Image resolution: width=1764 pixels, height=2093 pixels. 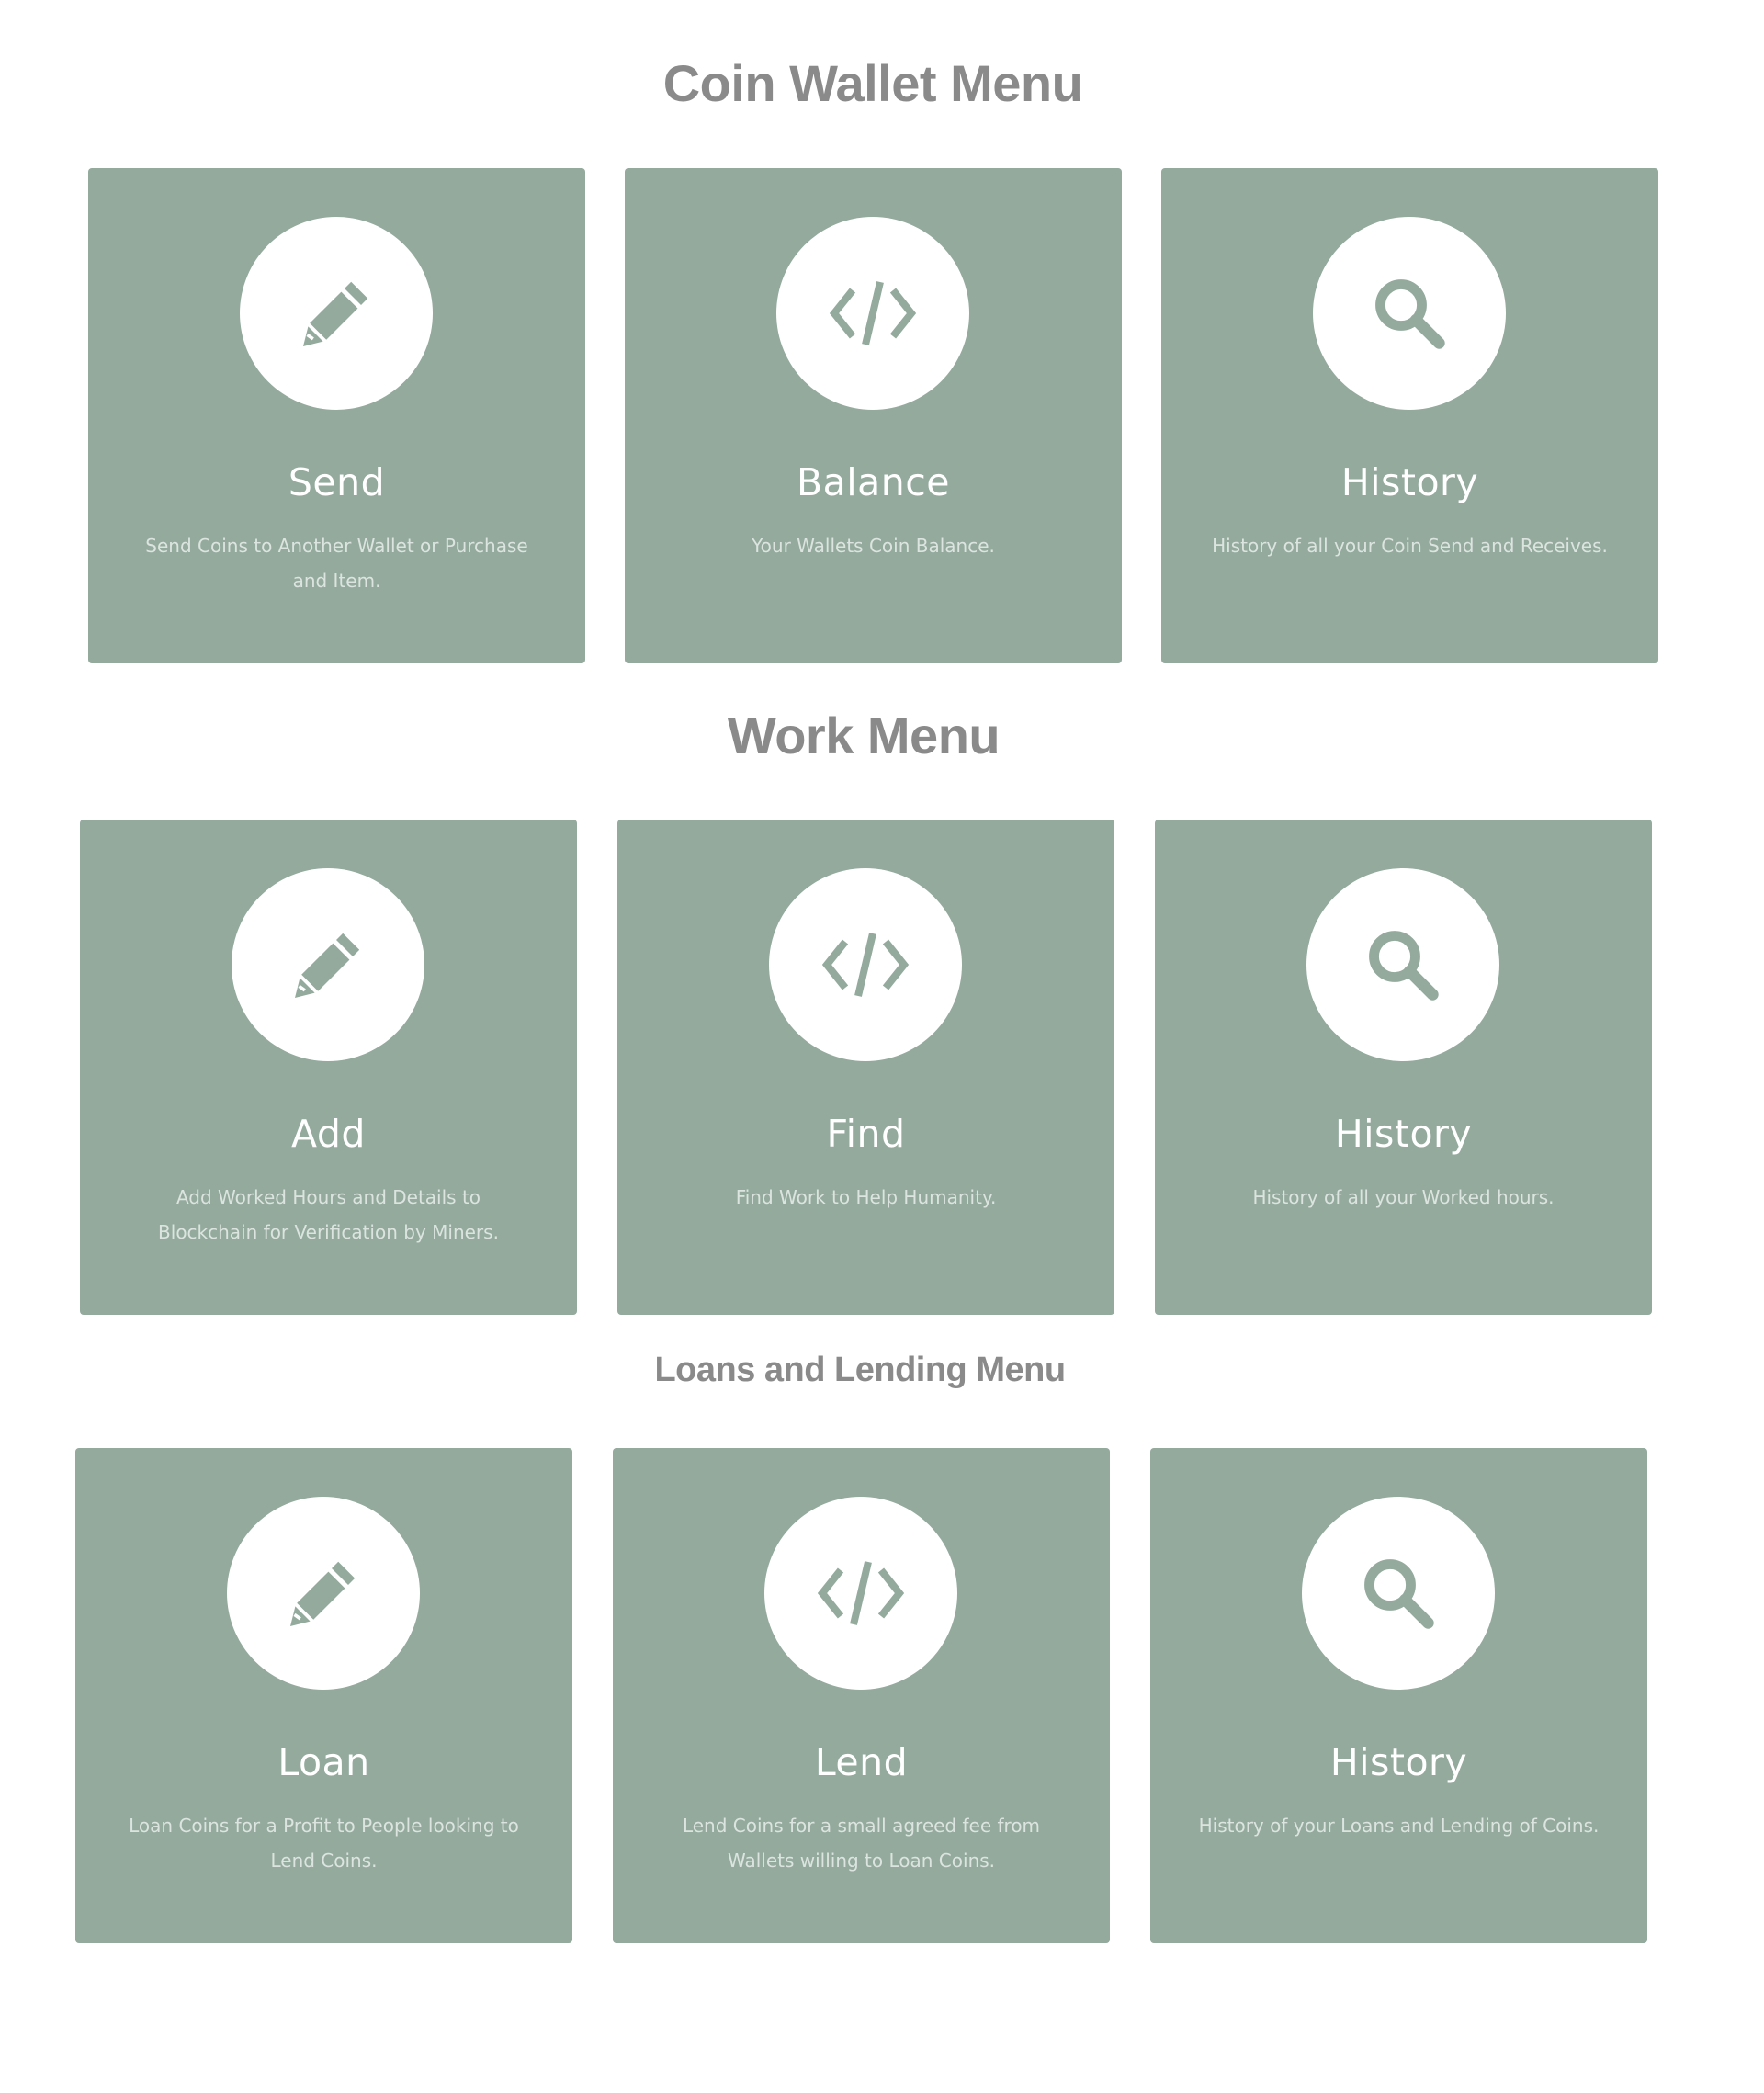 What do you see at coordinates (337, 482) in the screenshot?
I see `card-title: Send` at bounding box center [337, 482].